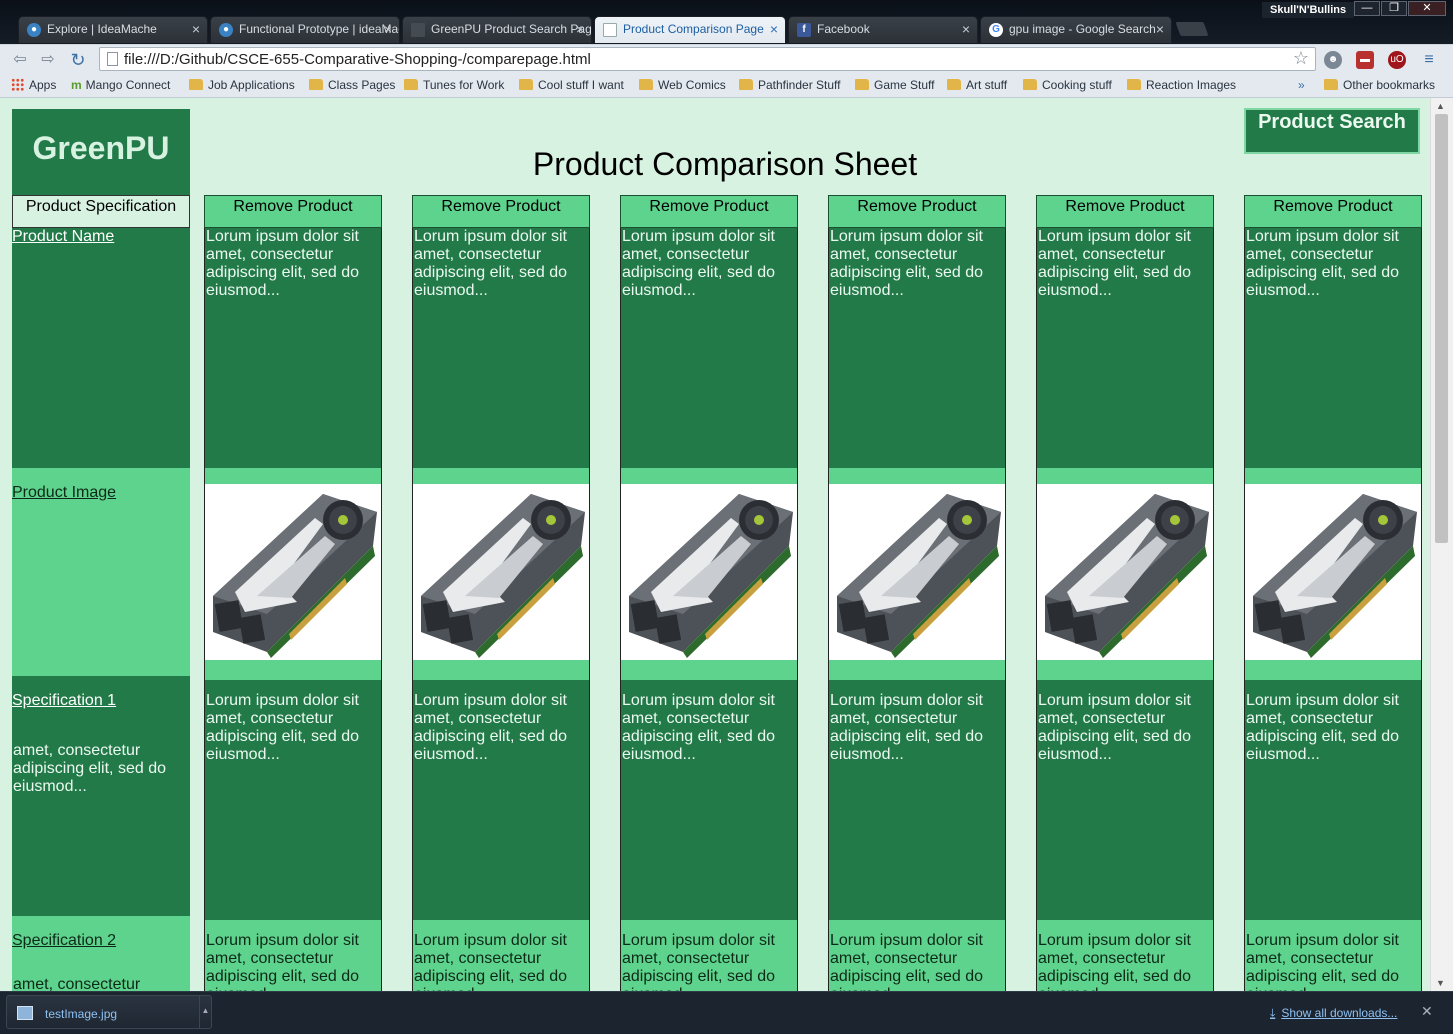  I want to click on back-arrow-icon: ⇦, so click(20, 60).